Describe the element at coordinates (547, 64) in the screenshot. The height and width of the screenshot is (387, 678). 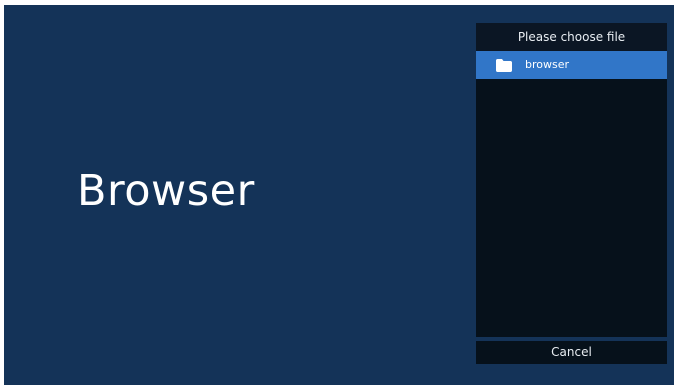
I see `file-item-label: browser` at that location.